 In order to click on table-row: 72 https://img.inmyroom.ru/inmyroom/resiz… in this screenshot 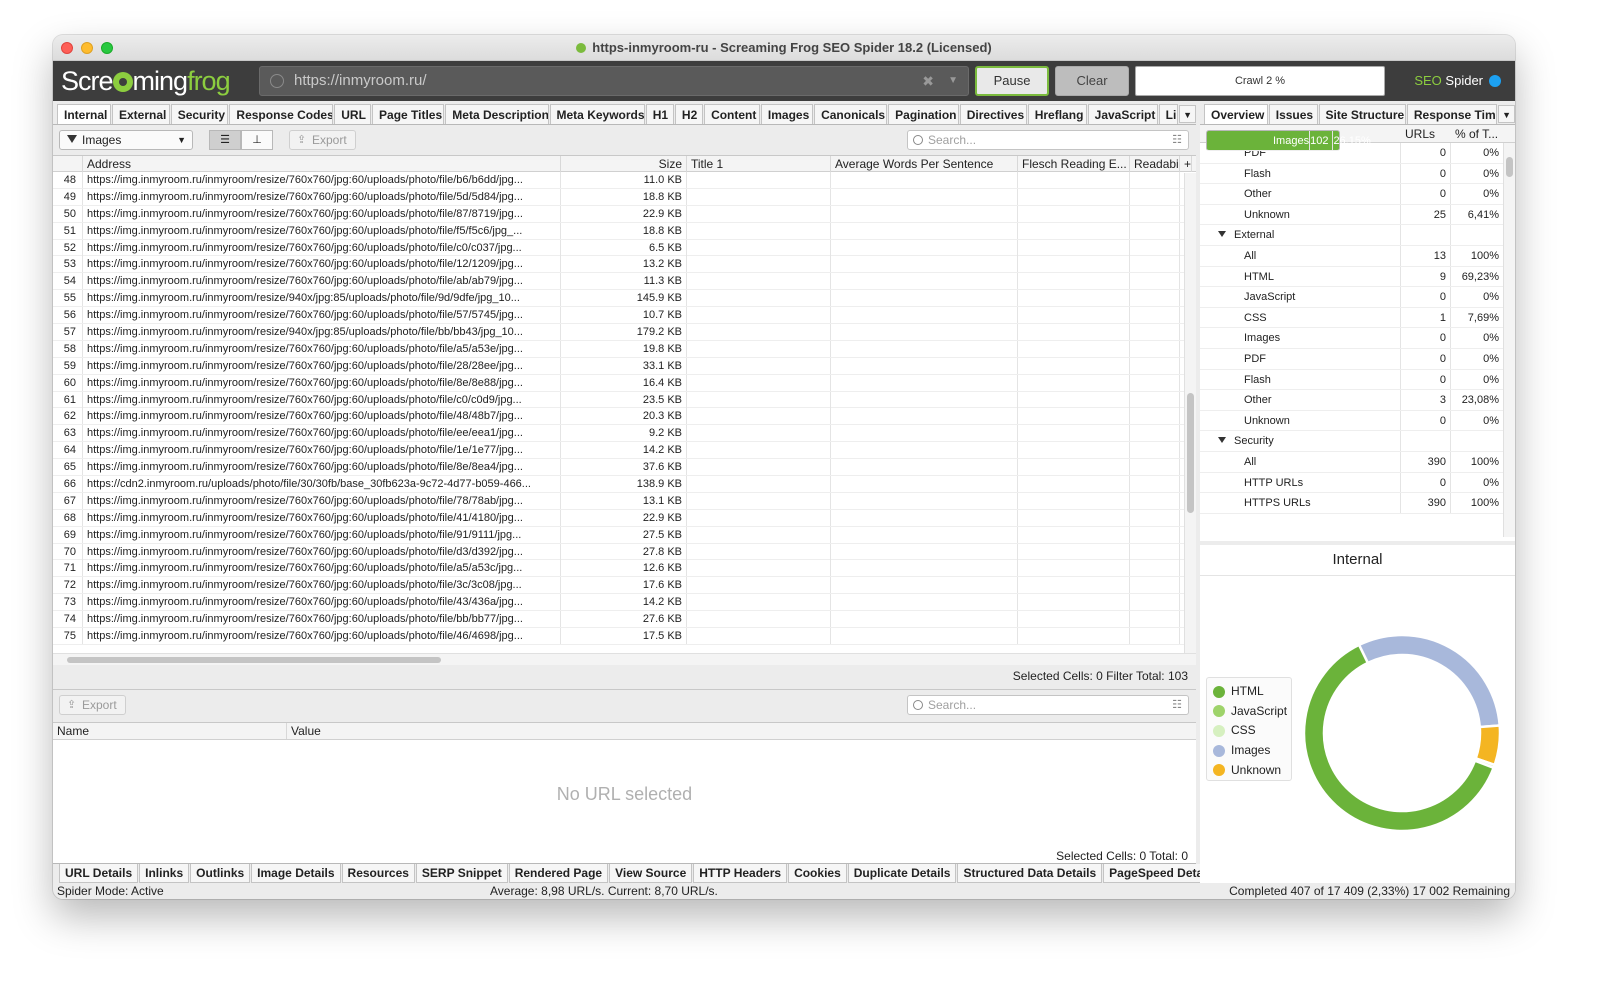, I will do `click(624, 586)`.